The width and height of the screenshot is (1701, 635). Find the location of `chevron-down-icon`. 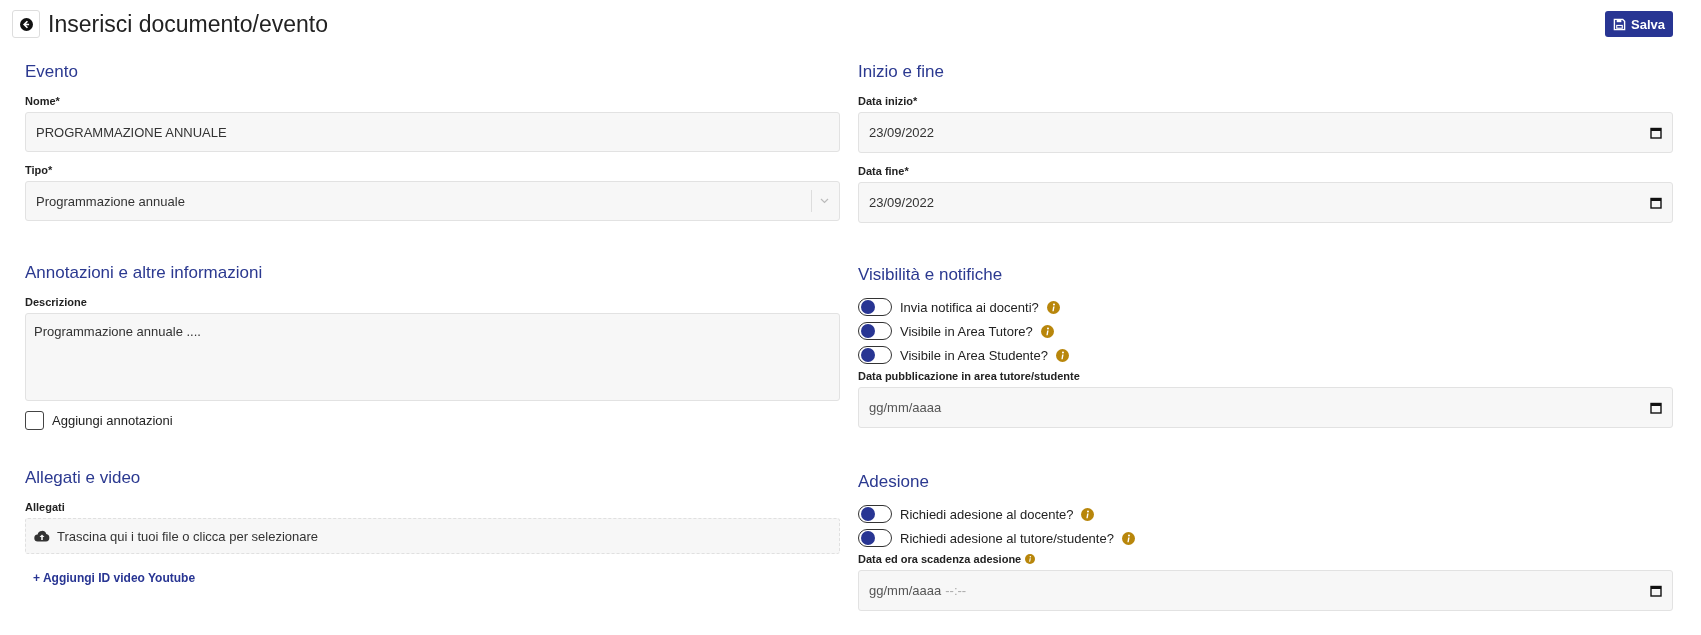

chevron-down-icon is located at coordinates (824, 201).